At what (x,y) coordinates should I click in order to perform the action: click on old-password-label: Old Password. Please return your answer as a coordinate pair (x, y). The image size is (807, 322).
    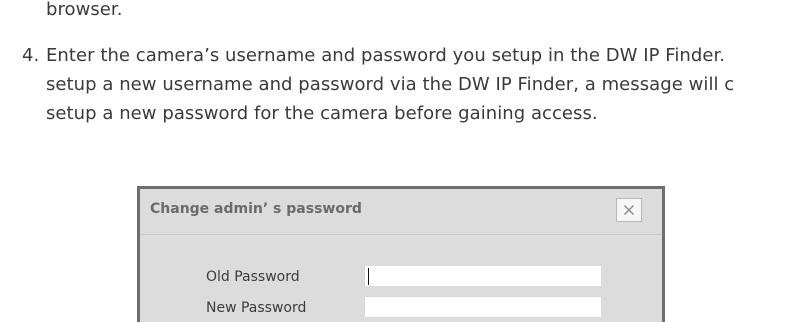
    Looking at the image, I should click on (253, 277).